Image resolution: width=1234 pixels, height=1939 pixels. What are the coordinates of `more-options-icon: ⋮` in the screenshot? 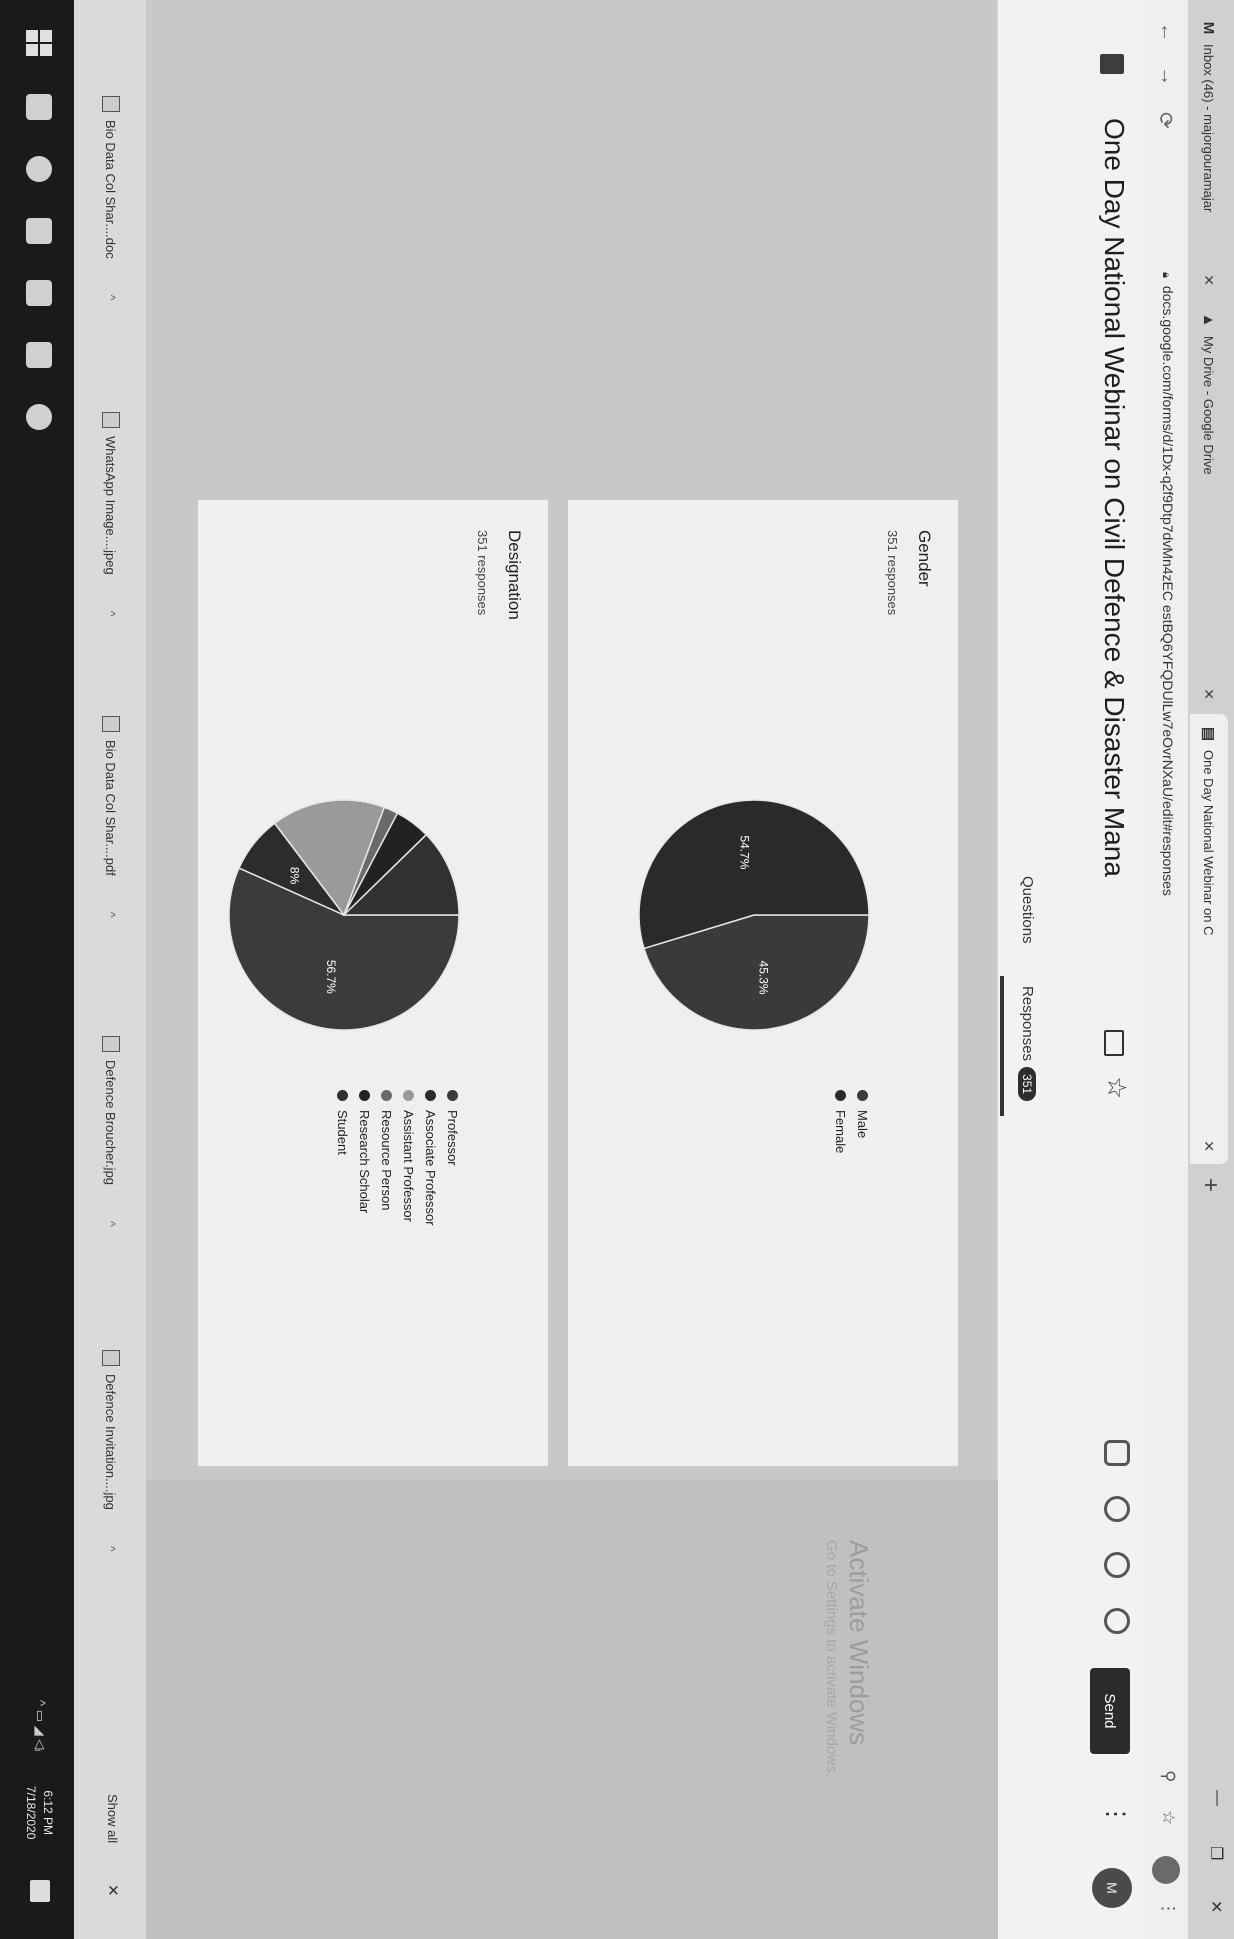 It's located at (1115, 1814).